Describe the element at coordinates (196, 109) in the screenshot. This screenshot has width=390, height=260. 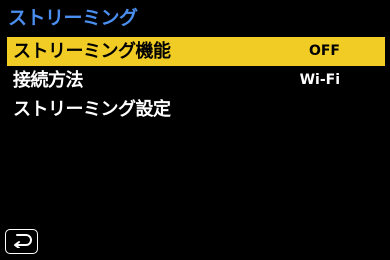
I see `menu-item-streaming-settings: ストリーミング設定` at that location.